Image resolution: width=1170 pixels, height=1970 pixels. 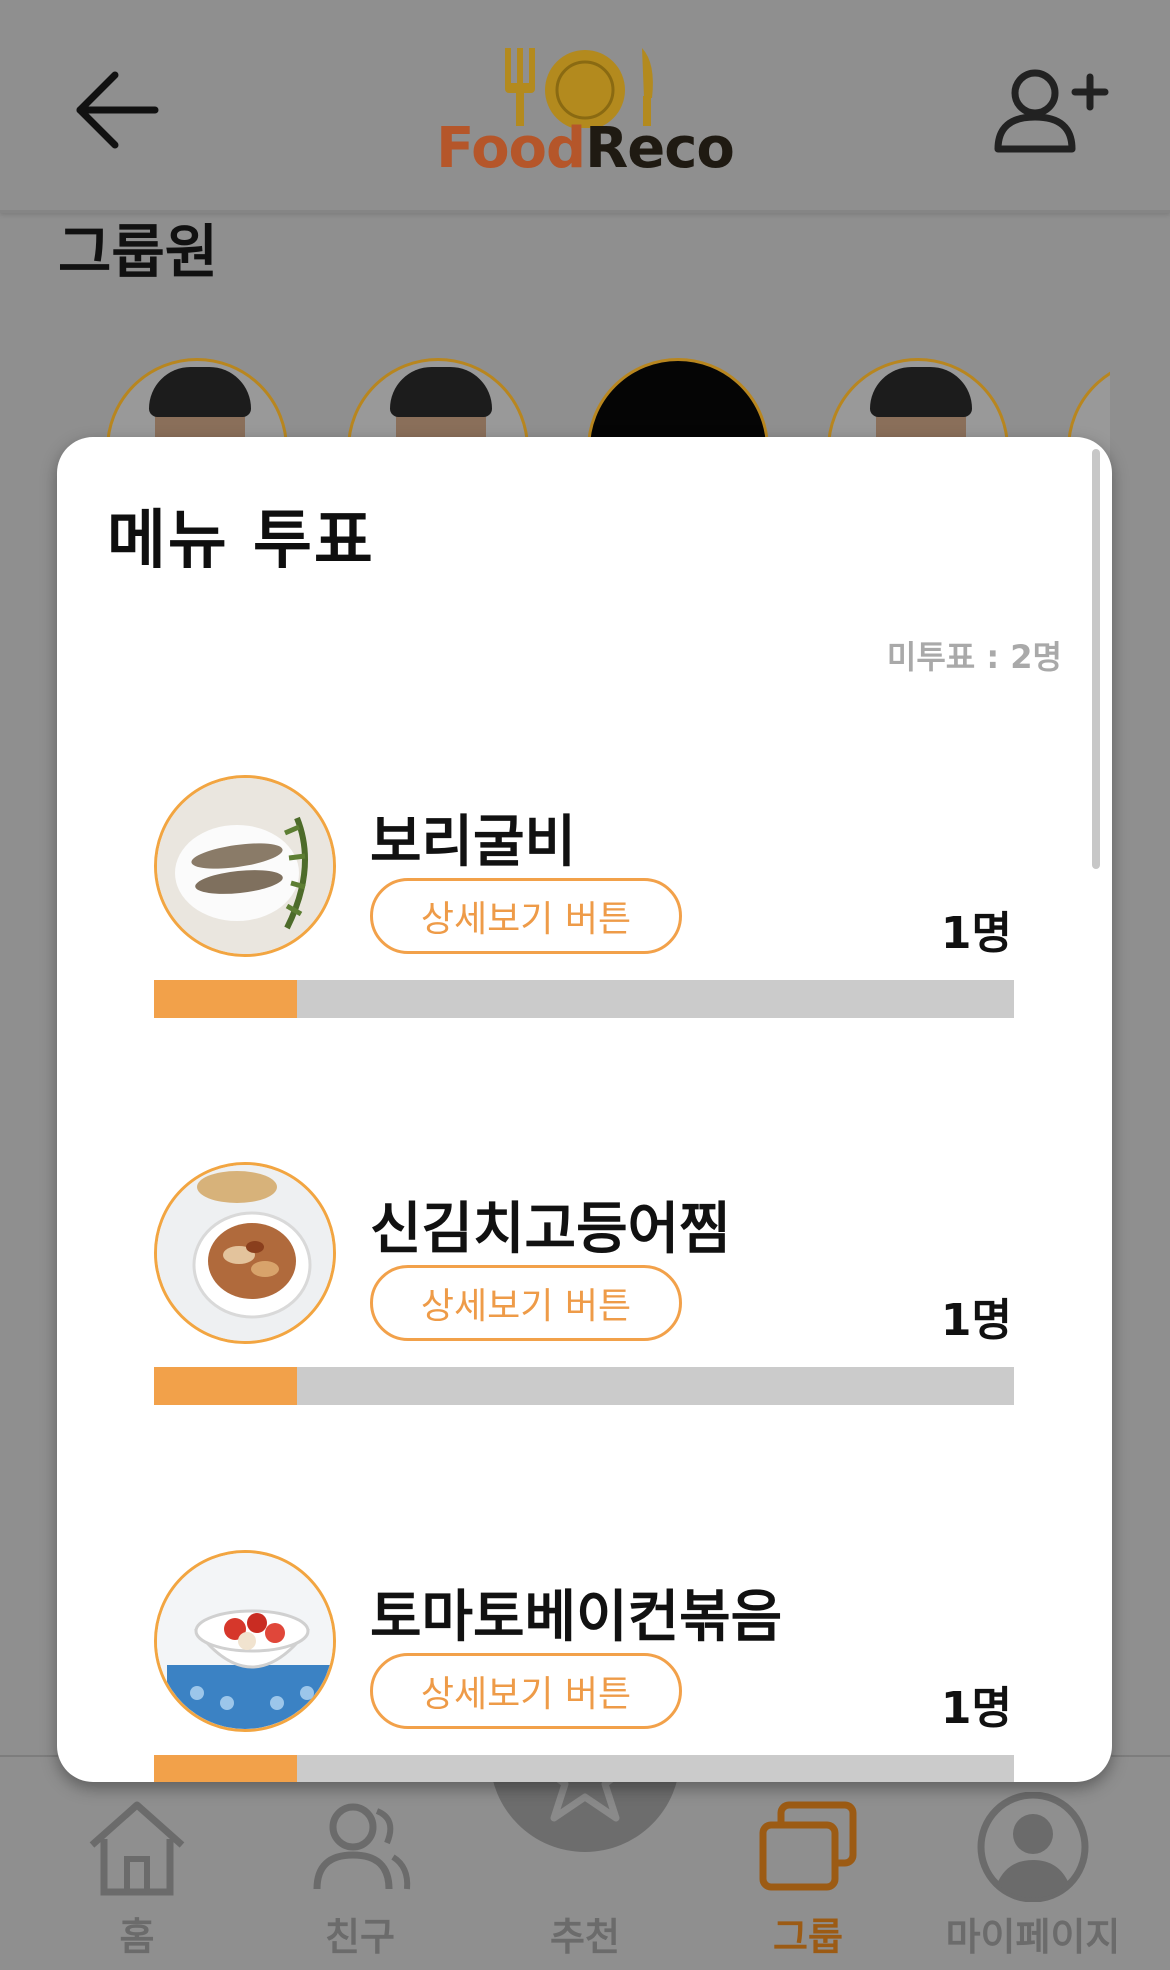 I want to click on vote-item: 토마토베이컨볶음 상세보기 버튼 1명, so click(x=584, y=1666).